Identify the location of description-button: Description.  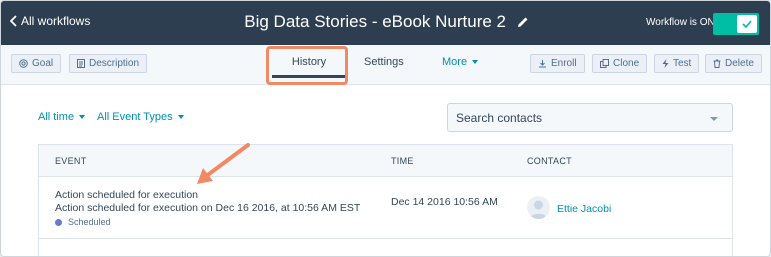
(108, 63).